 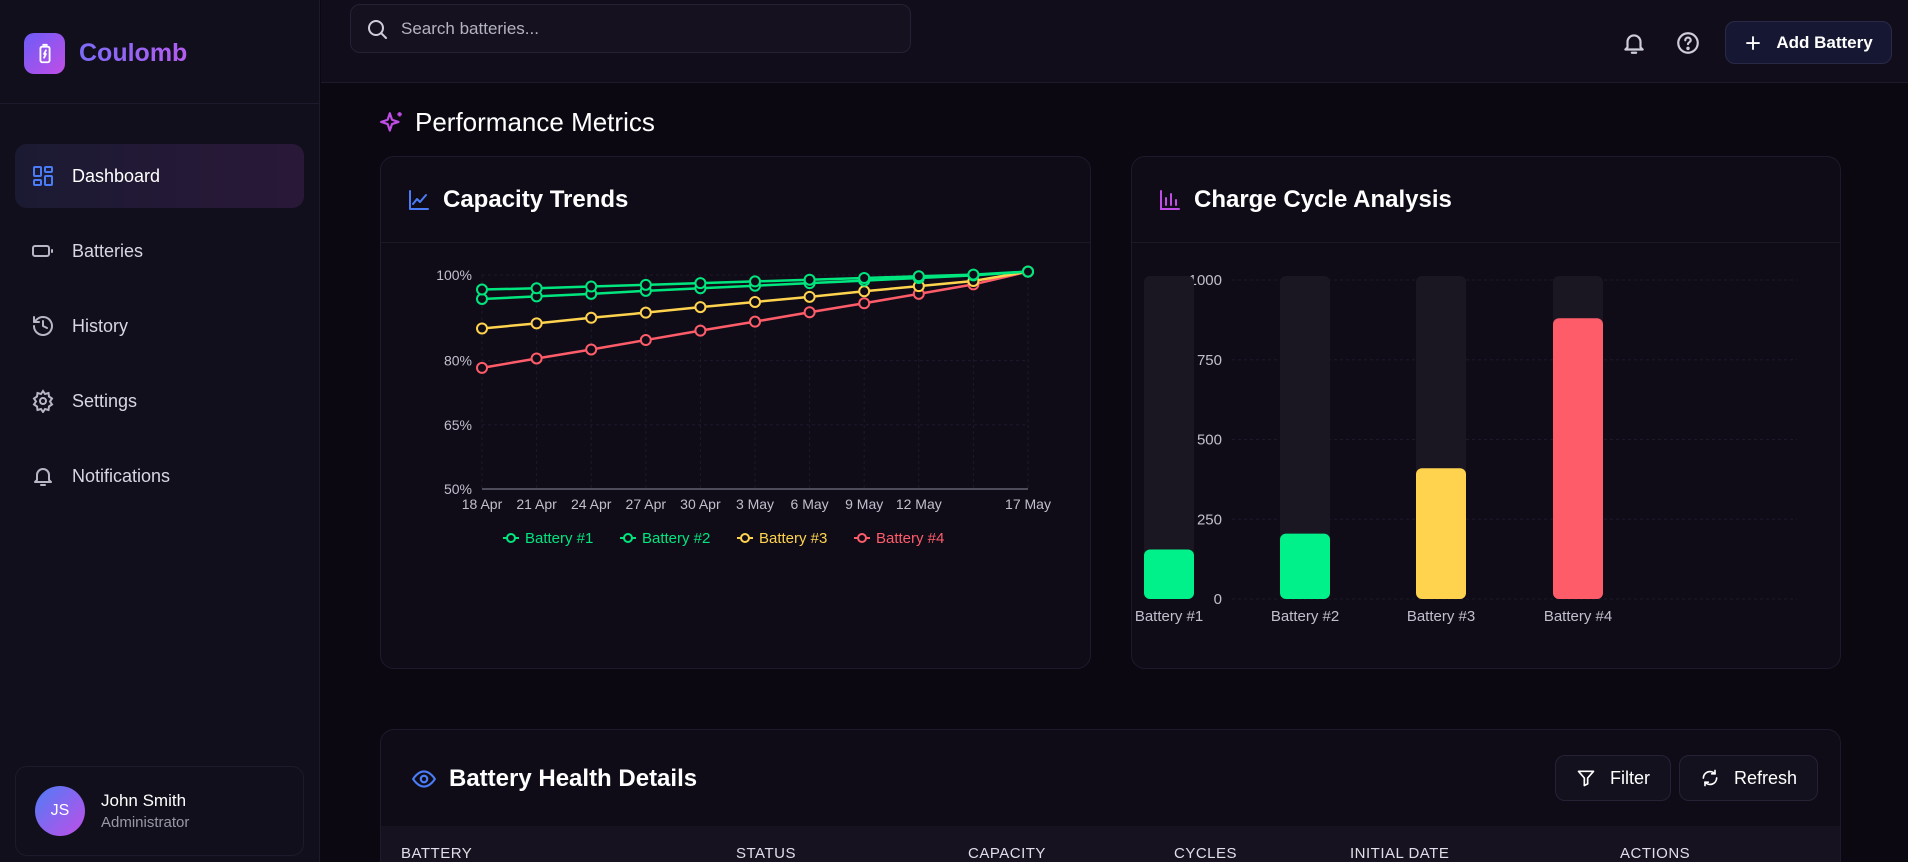 I want to click on legend-label: Battery #3, so click(x=793, y=538).